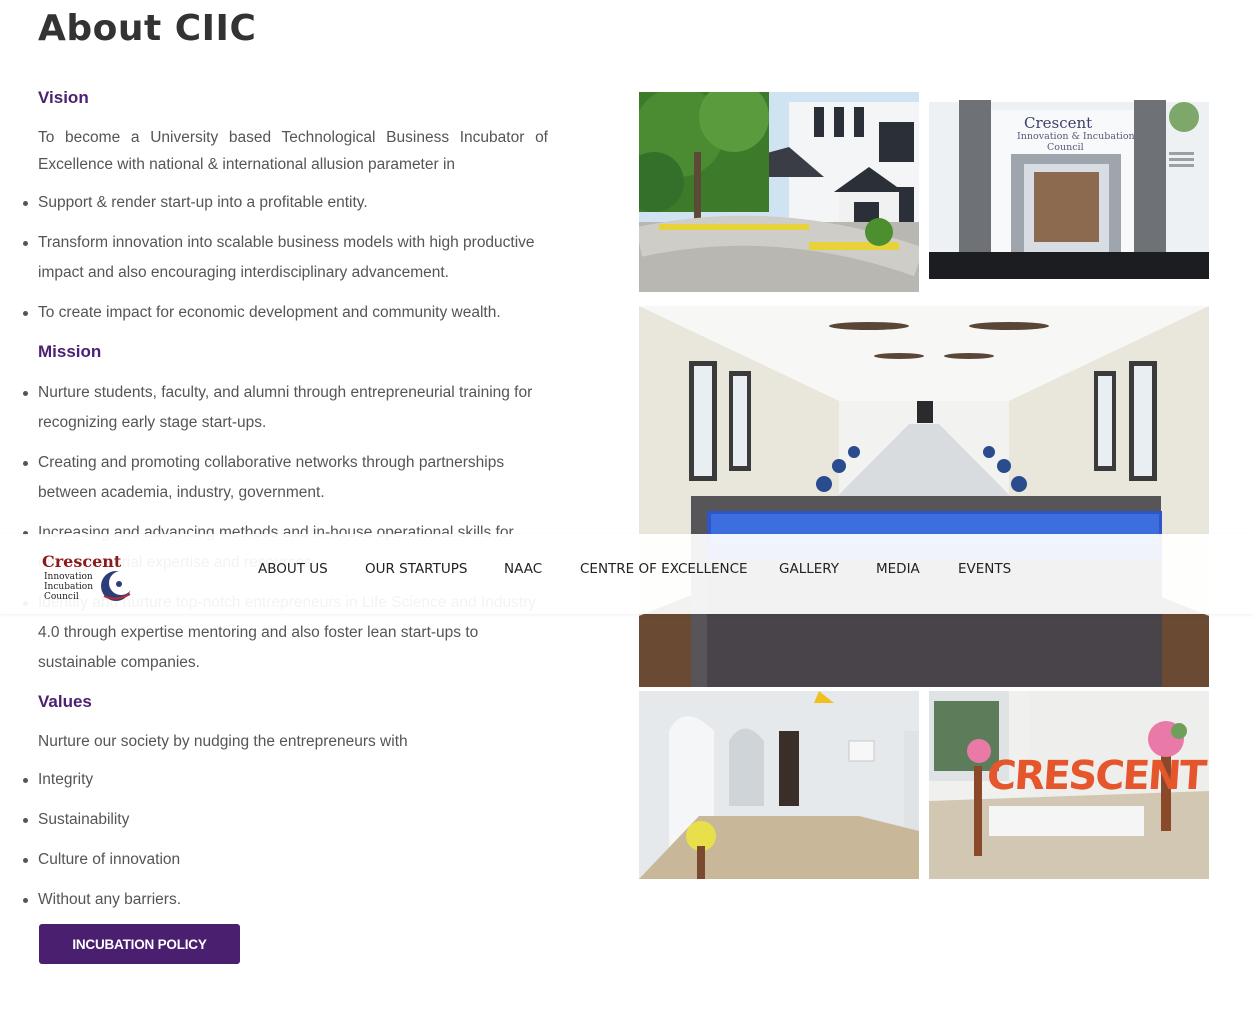 This screenshot has width=1254, height=1011. Describe the element at coordinates (416, 569) in the screenshot. I see `nav-our-startups: OUR STARTUPS` at that location.